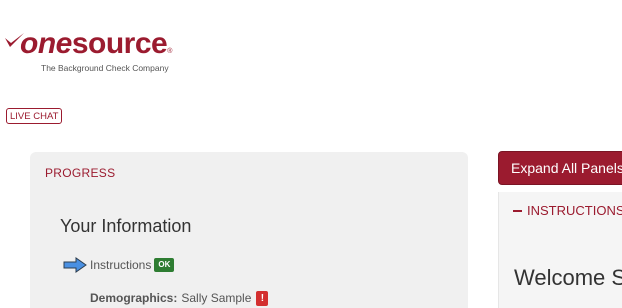  What do you see at coordinates (34, 116) in the screenshot?
I see `live-chat-button: LIVE CHAT` at bounding box center [34, 116].